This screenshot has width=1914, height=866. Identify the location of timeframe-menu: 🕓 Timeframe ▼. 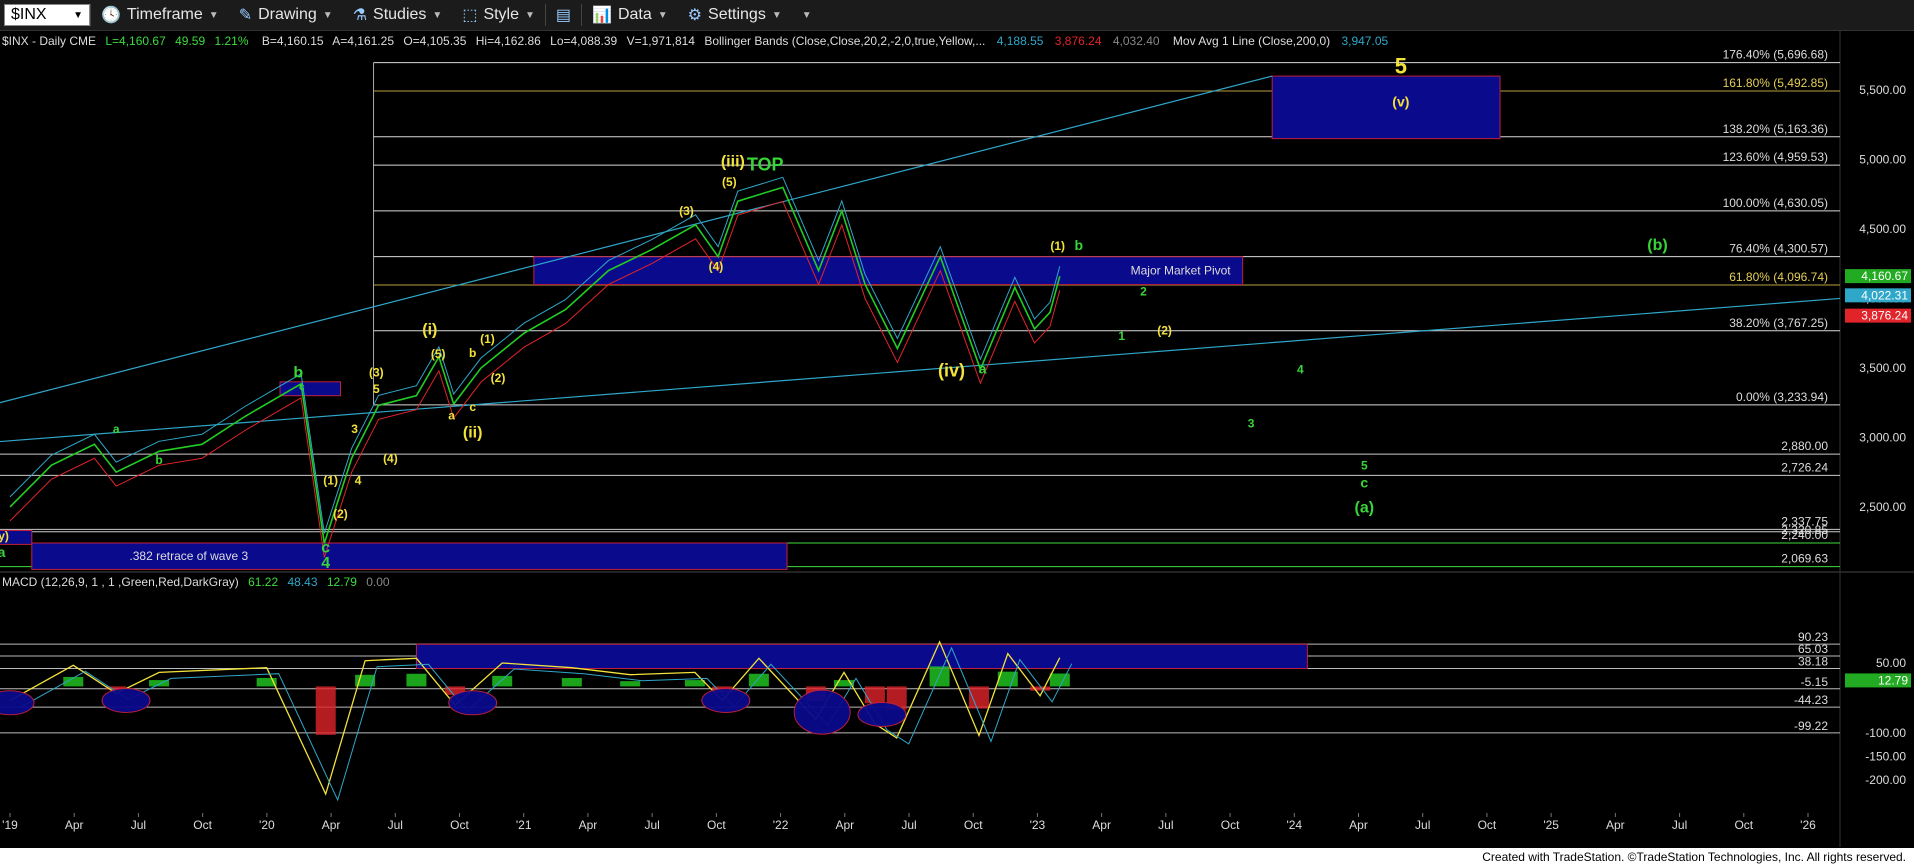
(160, 15).